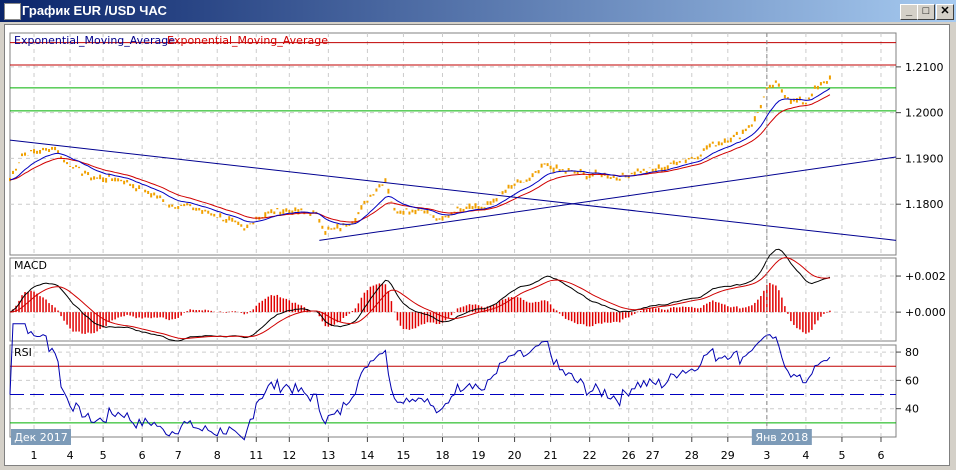  Describe the element at coordinates (30, 265) in the screenshot. I see `macd-title: MACD` at that location.